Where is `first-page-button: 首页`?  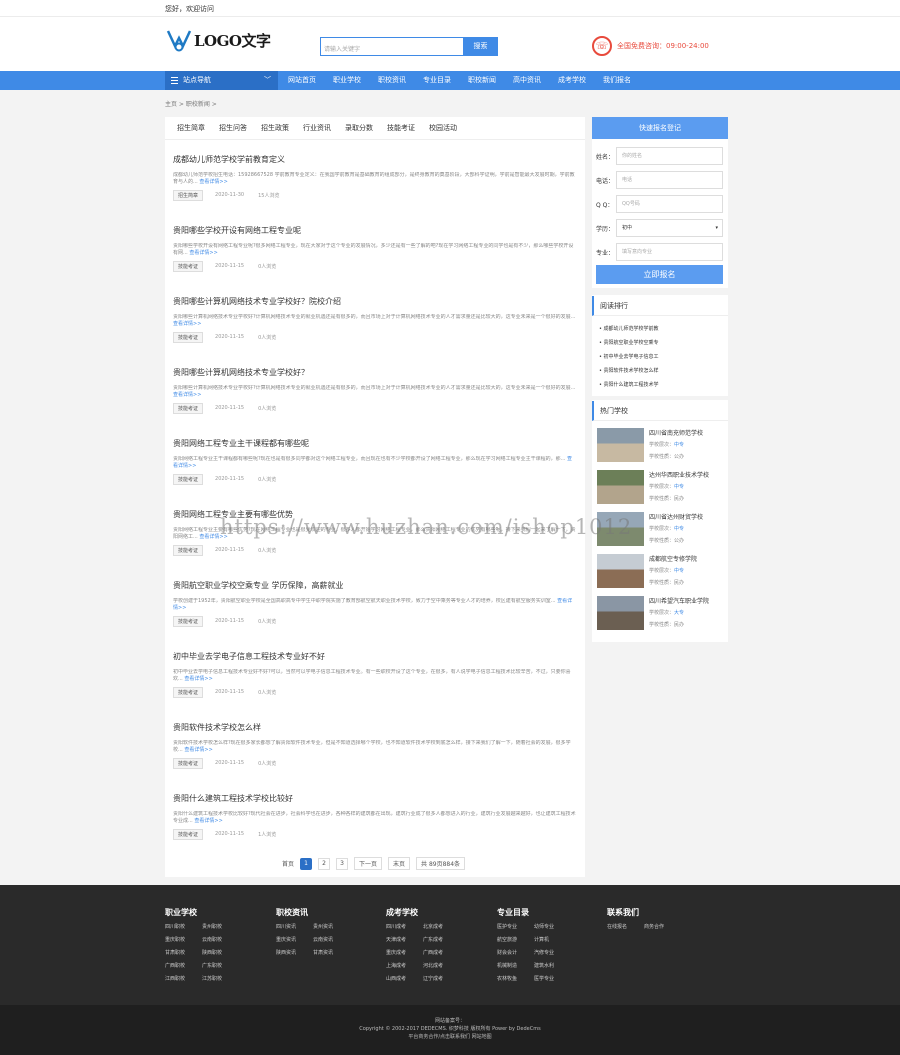 first-page-button: 首页 is located at coordinates (288, 863).